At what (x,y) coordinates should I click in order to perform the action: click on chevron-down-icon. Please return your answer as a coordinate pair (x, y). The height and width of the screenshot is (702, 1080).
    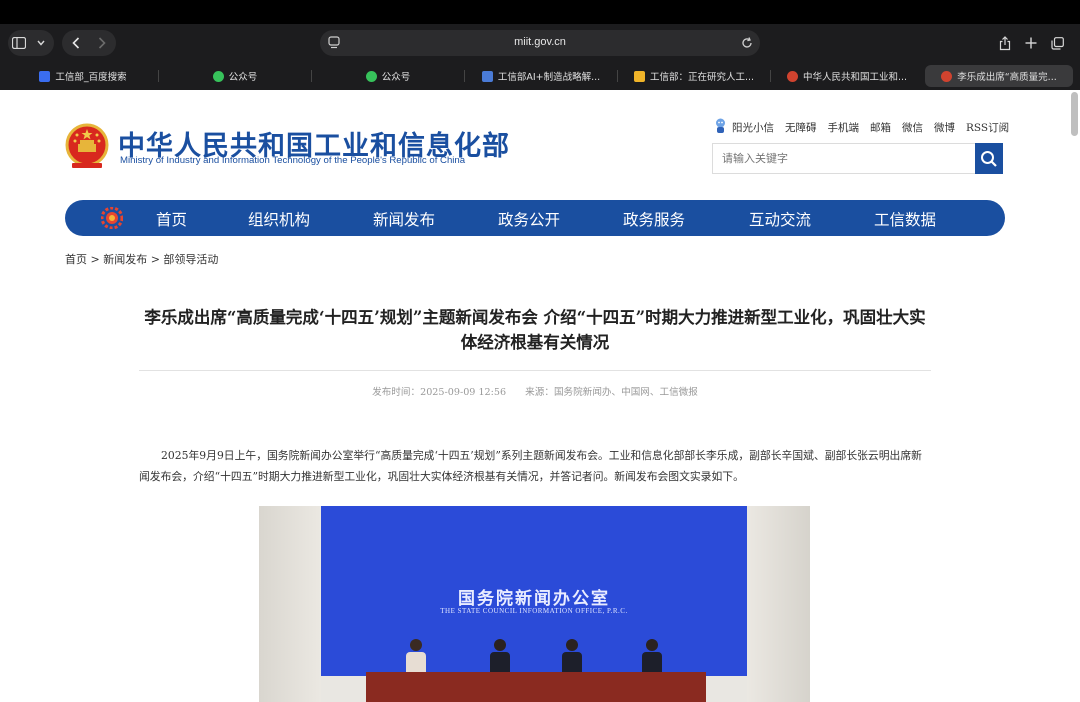
    Looking at the image, I should click on (41, 43).